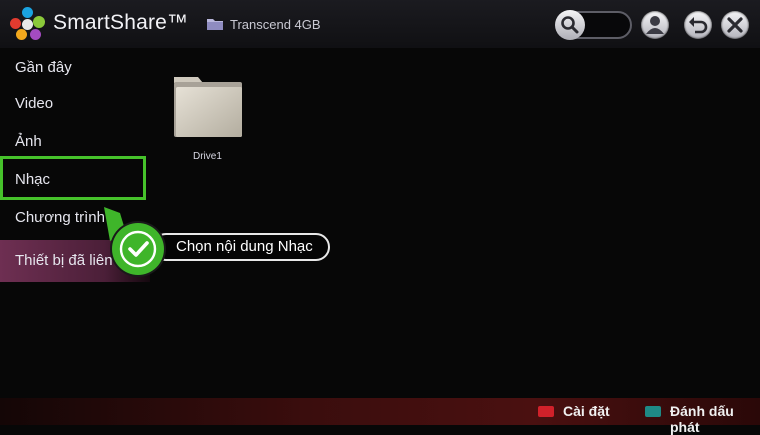 Image resolution: width=760 pixels, height=435 pixels. Describe the element at coordinates (586, 411) in the screenshot. I see `settings-button: Cài đặt` at that location.